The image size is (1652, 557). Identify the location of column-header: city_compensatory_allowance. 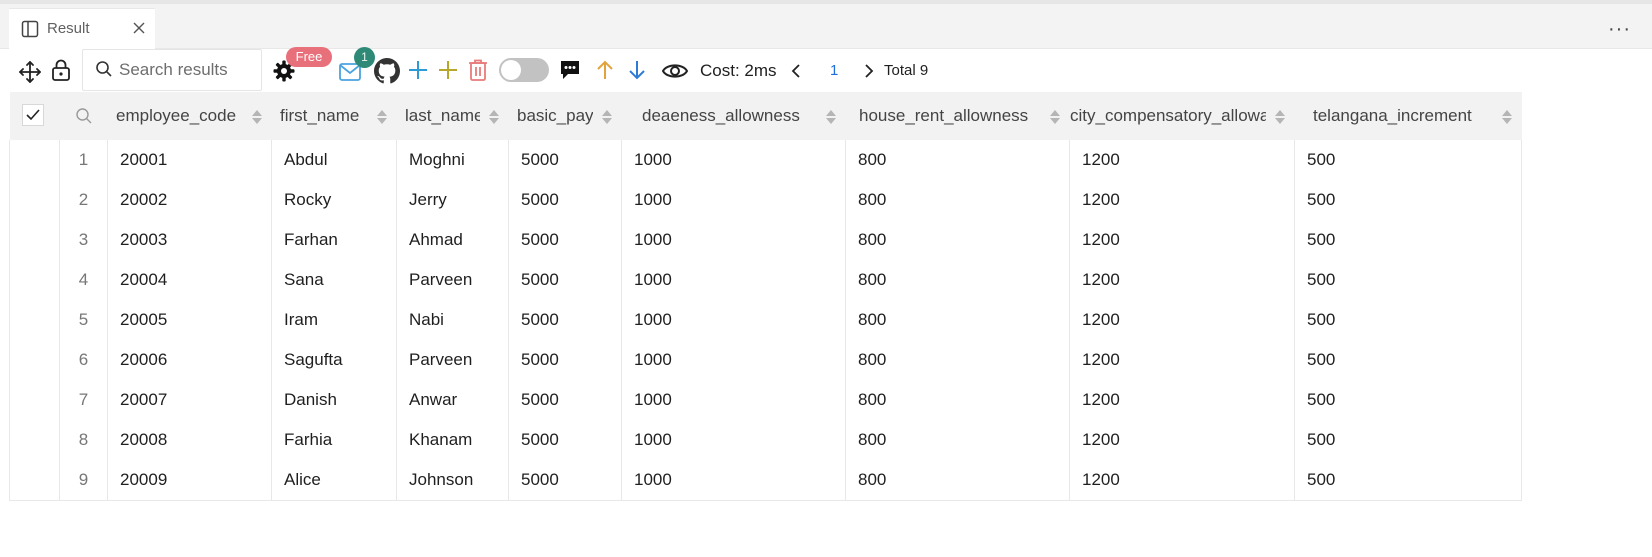
(1182, 116).